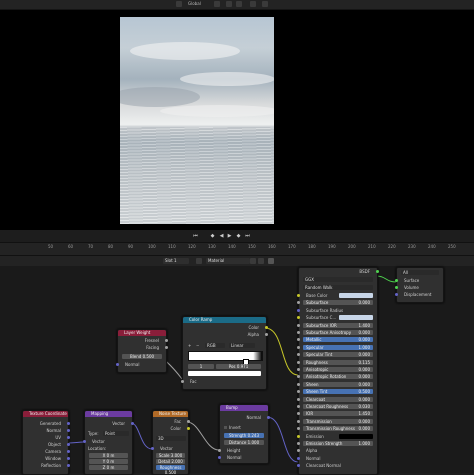  What do you see at coordinates (152, 448) in the screenshot?
I see `noise-vector-input-socket` at bounding box center [152, 448].